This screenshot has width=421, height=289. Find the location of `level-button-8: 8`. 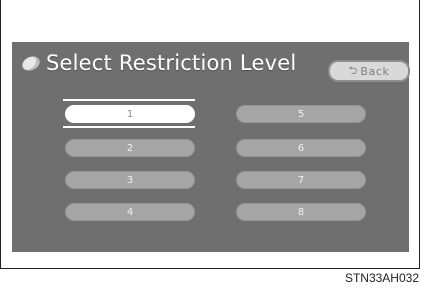

level-button-8: 8 is located at coordinates (301, 212).